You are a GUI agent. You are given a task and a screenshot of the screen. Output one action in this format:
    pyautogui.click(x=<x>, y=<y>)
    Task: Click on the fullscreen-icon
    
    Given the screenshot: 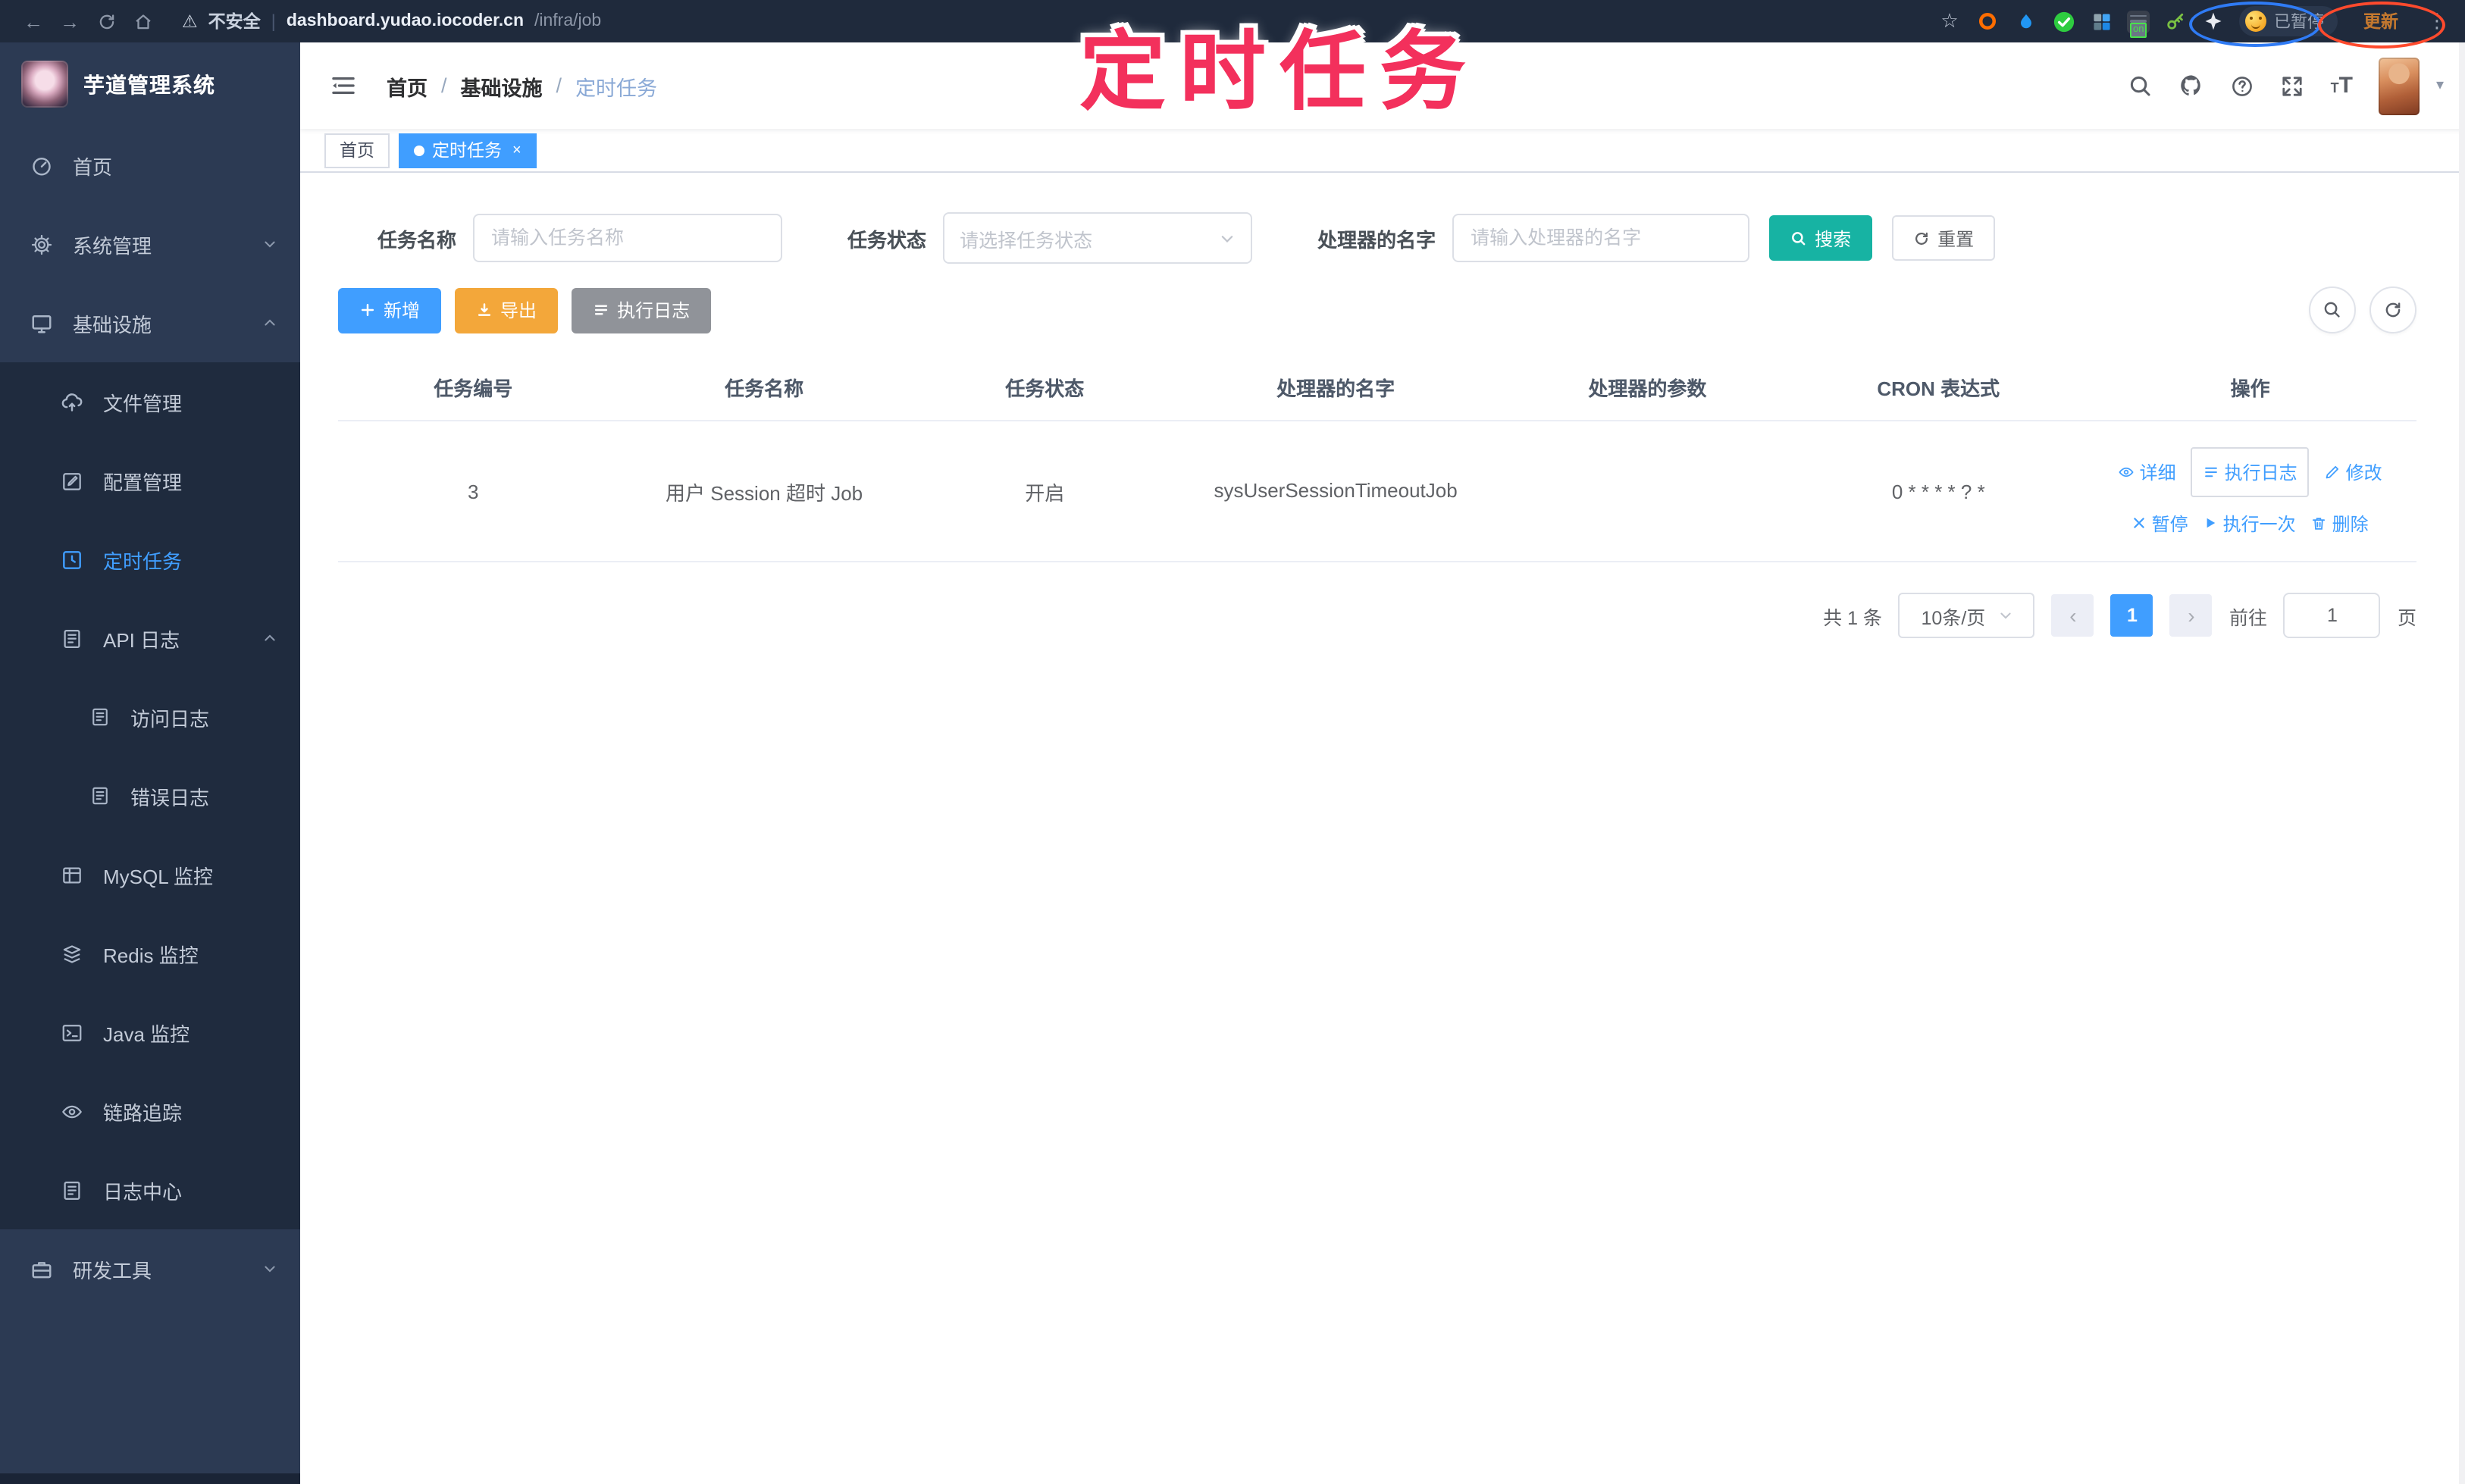 What is the action you would take?
    pyautogui.click(x=2293, y=86)
    